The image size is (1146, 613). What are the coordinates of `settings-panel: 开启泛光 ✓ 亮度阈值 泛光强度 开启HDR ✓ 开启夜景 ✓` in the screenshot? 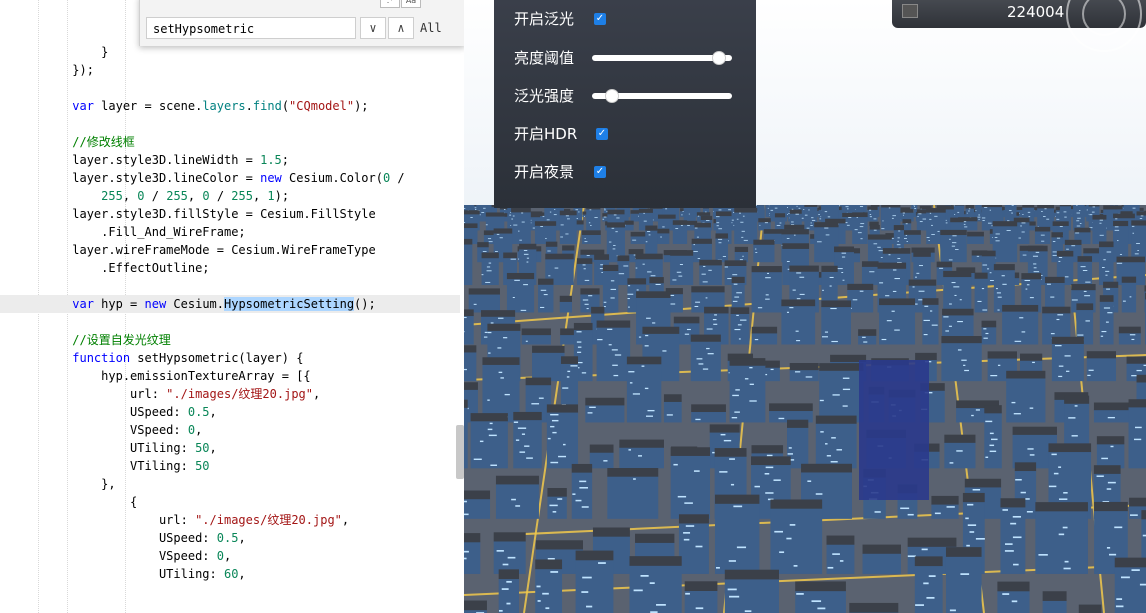 It's located at (625, 104).